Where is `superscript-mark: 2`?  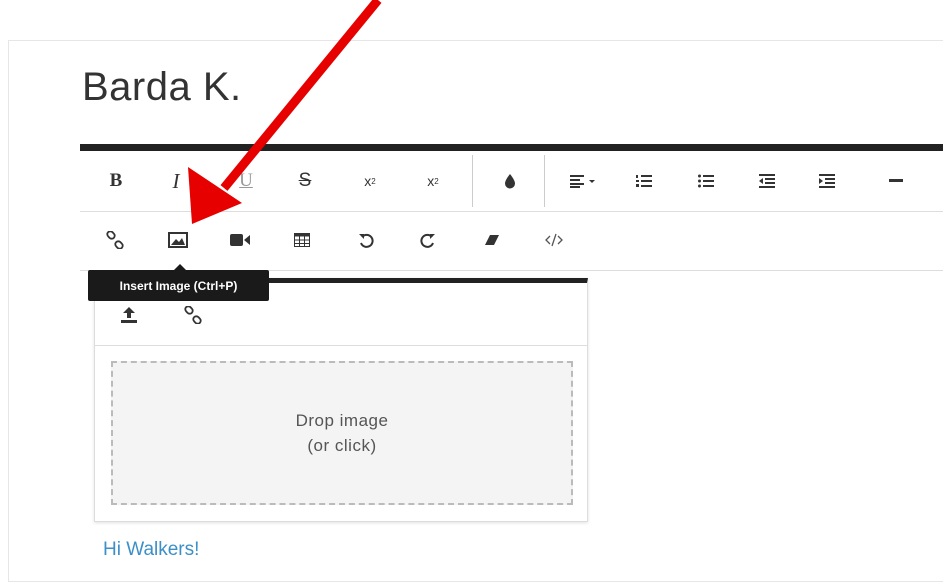
superscript-mark: 2 is located at coordinates (436, 181).